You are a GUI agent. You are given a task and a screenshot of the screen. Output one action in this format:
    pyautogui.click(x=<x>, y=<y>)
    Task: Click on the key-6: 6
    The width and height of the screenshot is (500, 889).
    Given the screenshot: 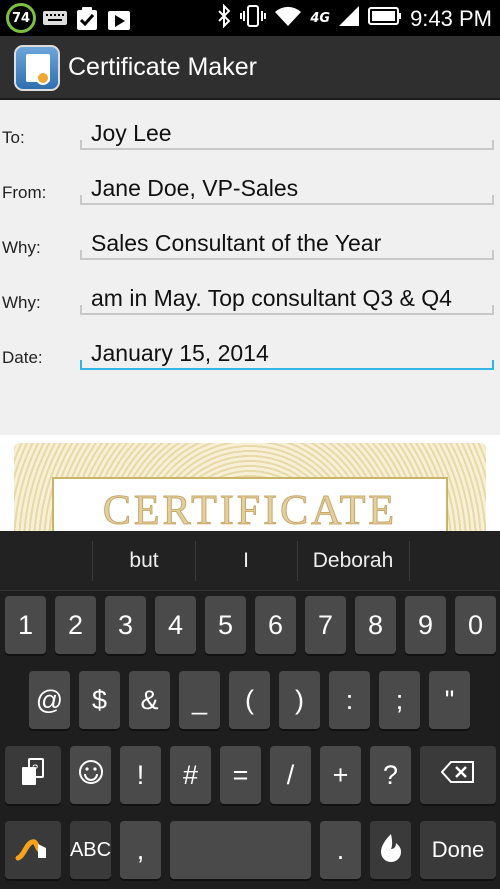 What is the action you would take?
    pyautogui.click(x=275, y=625)
    